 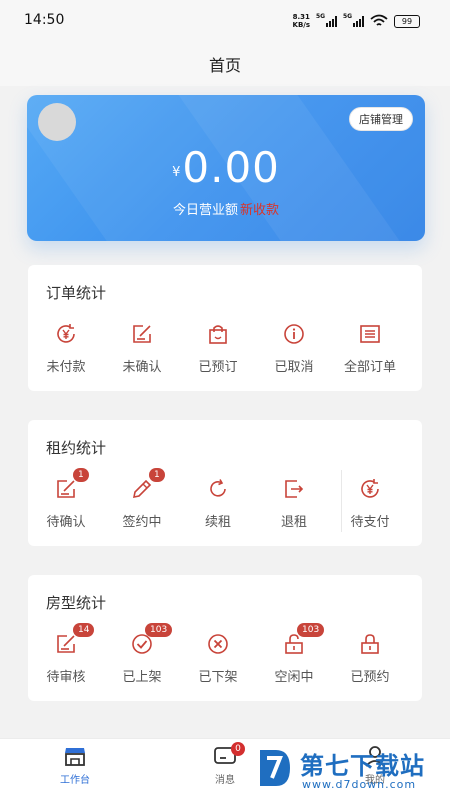 I want to click on lease-pending-payment: 待支付, so click(x=370, y=506).